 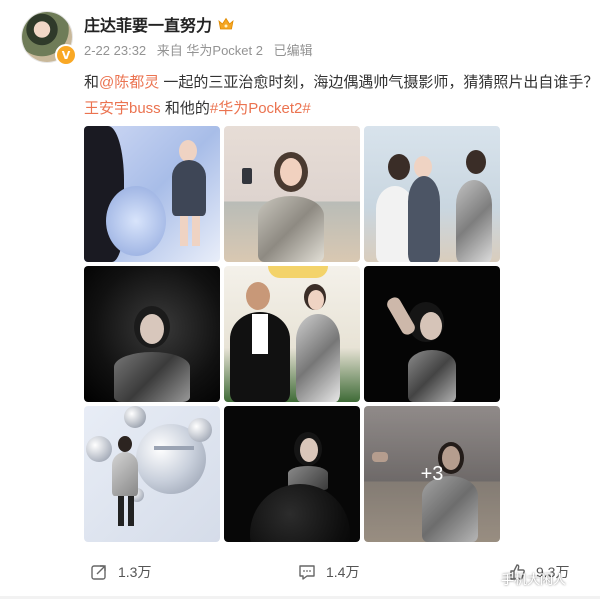 What do you see at coordinates (129, 82) in the screenshot?
I see `mention-link: @陈都灵` at bounding box center [129, 82].